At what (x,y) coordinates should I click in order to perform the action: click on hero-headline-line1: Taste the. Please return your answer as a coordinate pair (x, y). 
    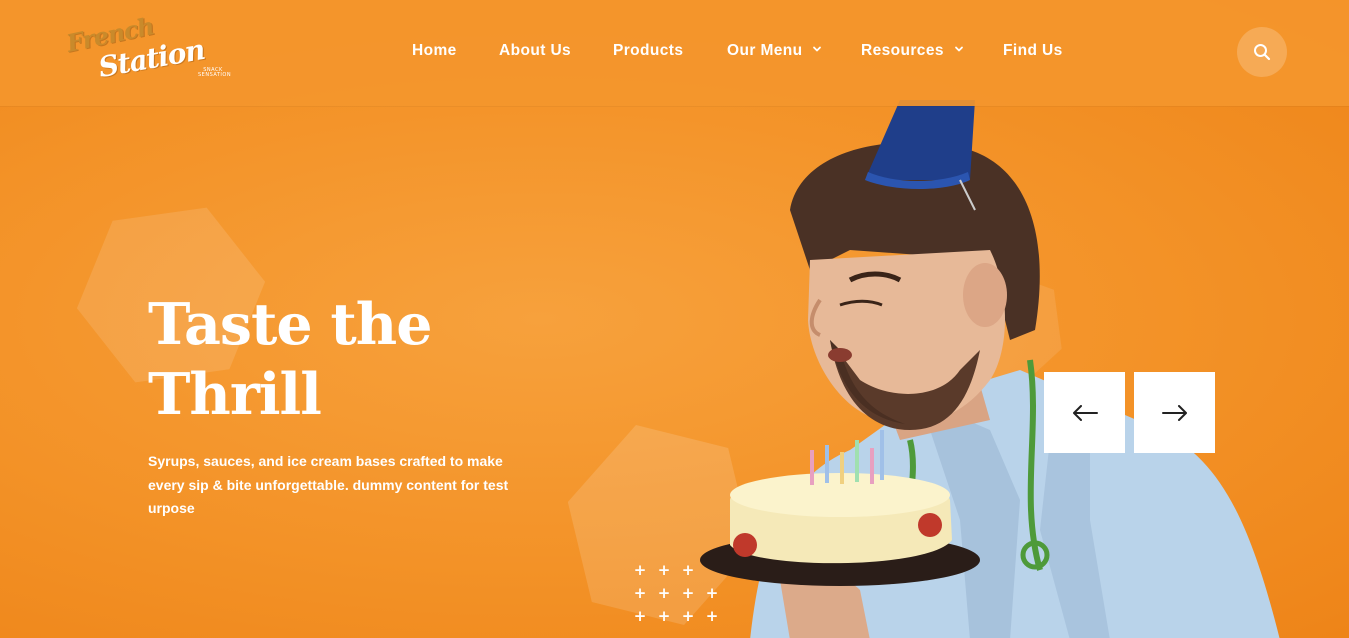
    Looking at the image, I should click on (290, 324).